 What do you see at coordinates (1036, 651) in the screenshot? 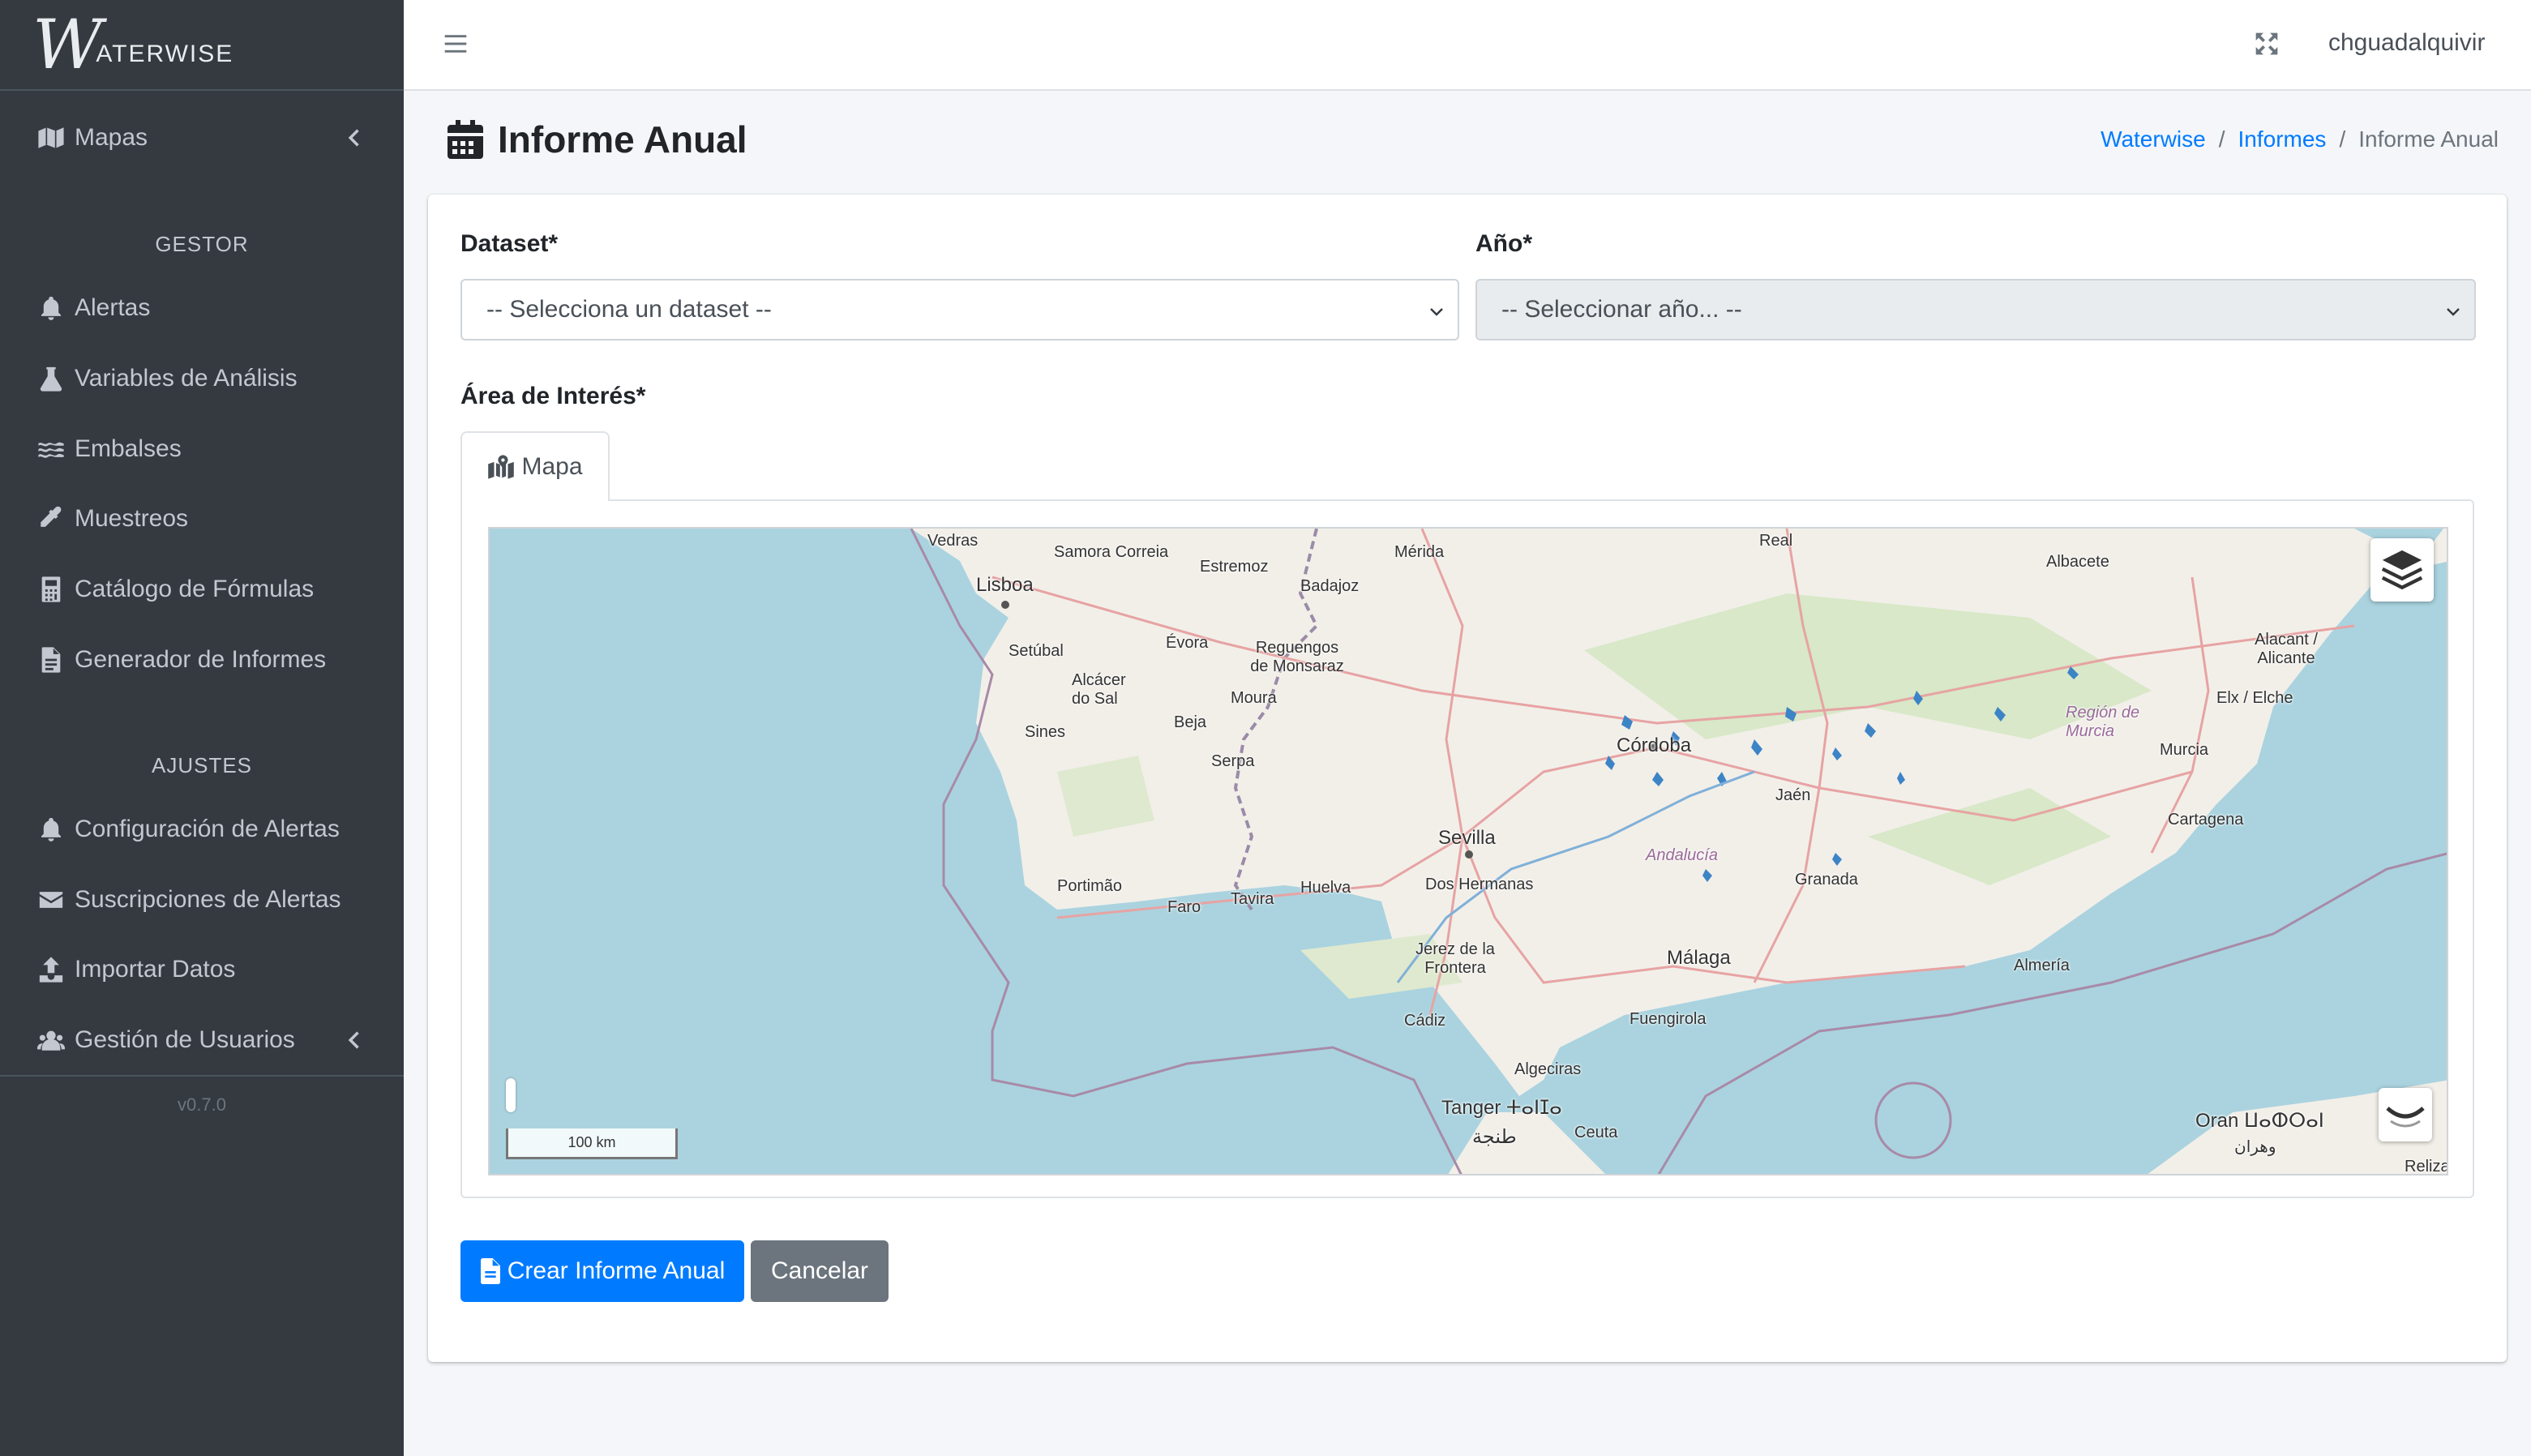
I see `map-place-label: Setúbal` at bounding box center [1036, 651].